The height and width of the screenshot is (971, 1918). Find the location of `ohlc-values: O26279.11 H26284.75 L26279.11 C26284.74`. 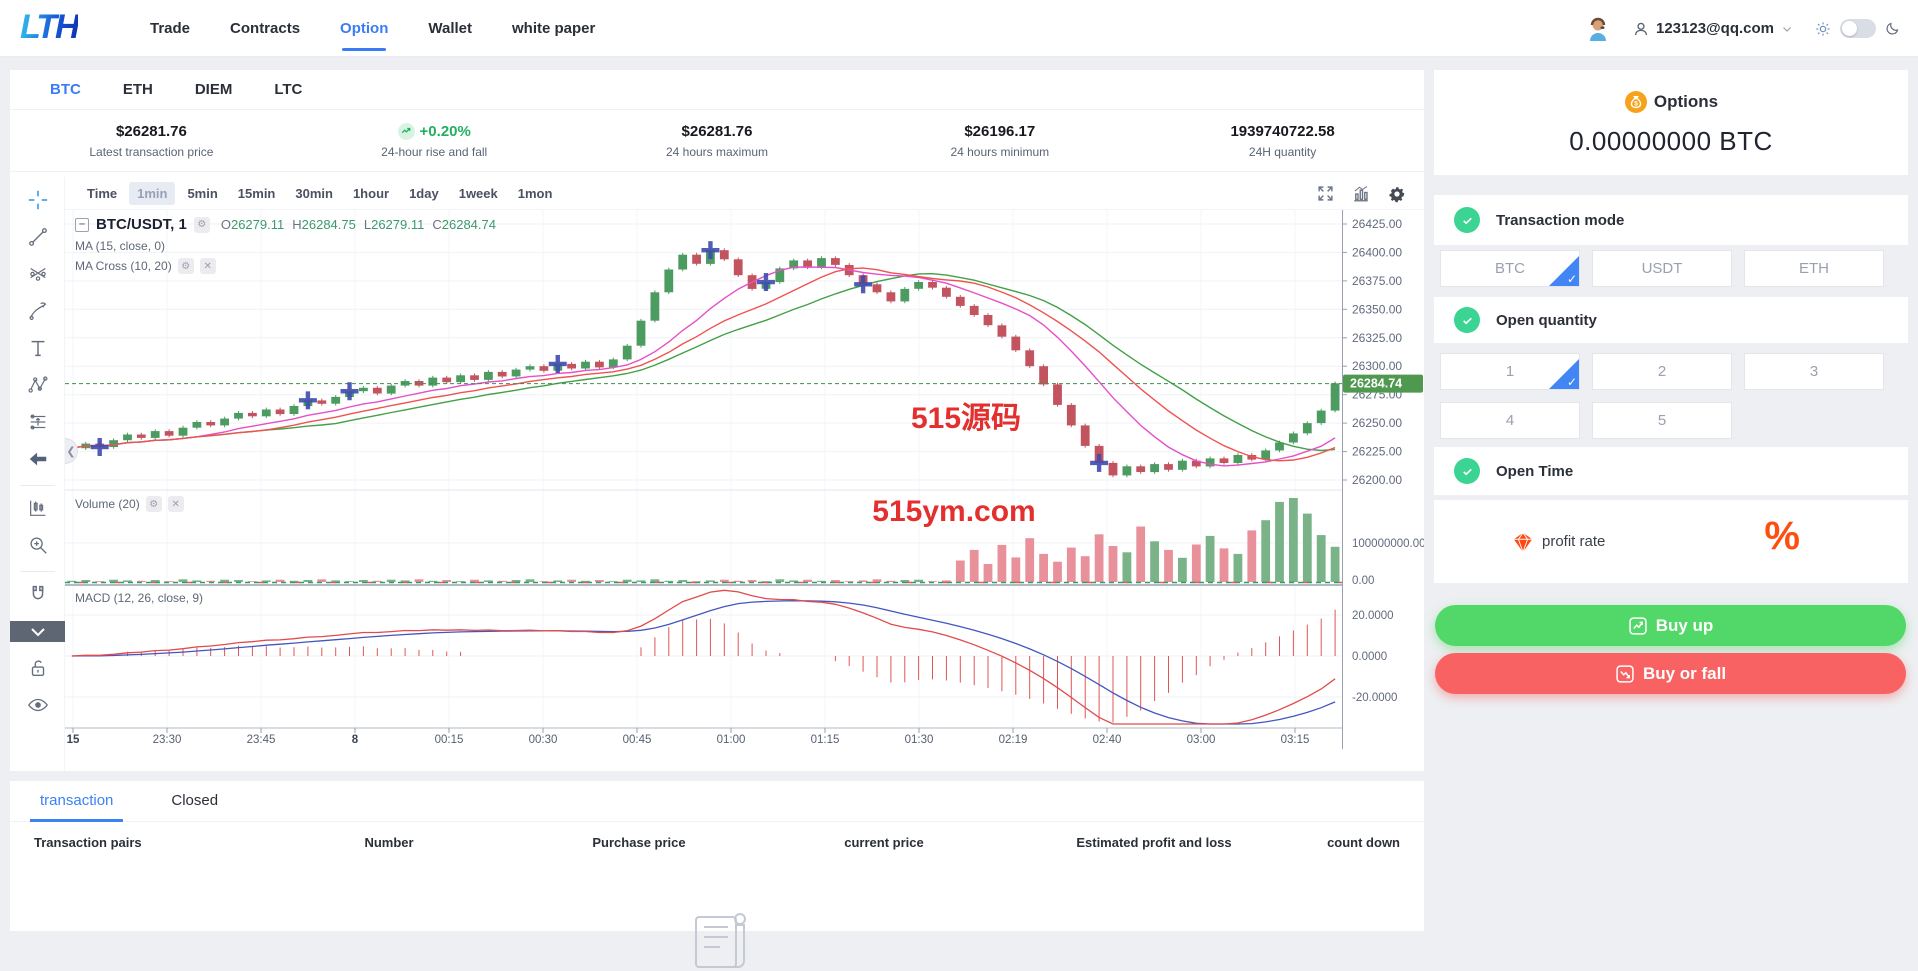

ohlc-values: O26279.11 H26284.75 L26279.11 C26284.74 is located at coordinates (358, 224).